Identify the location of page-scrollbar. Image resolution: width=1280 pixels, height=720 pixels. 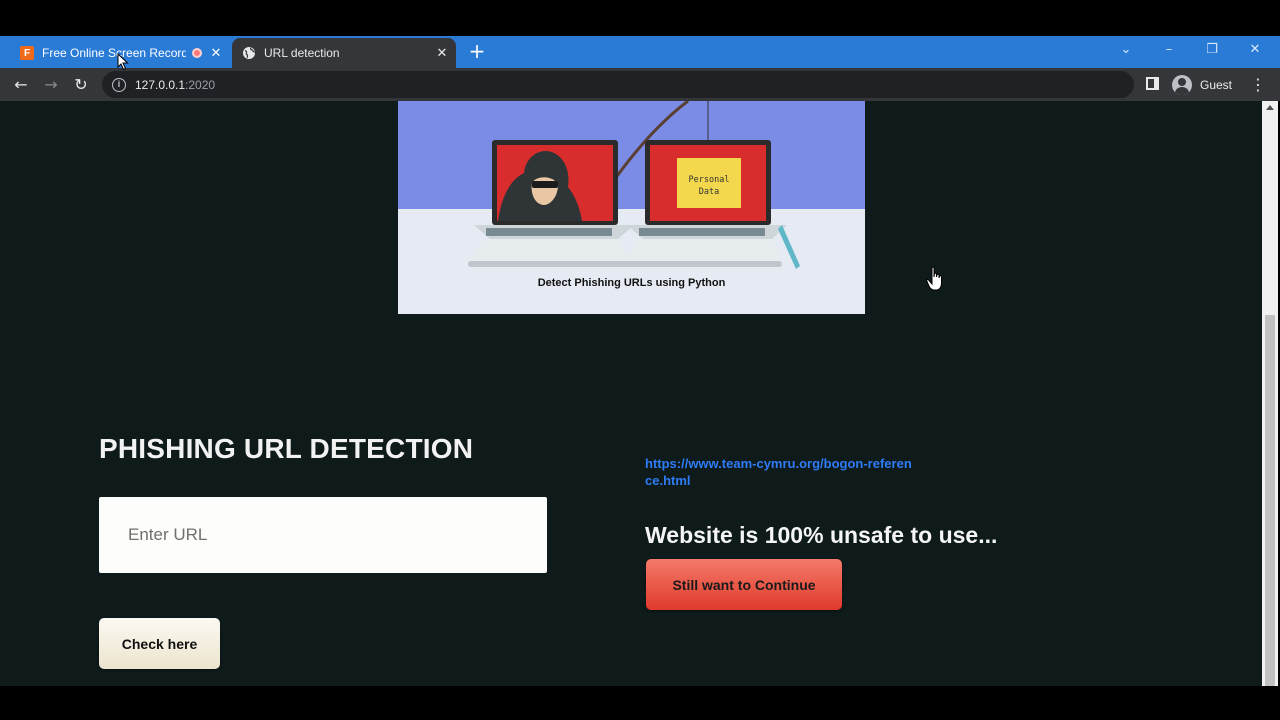
(1270, 393).